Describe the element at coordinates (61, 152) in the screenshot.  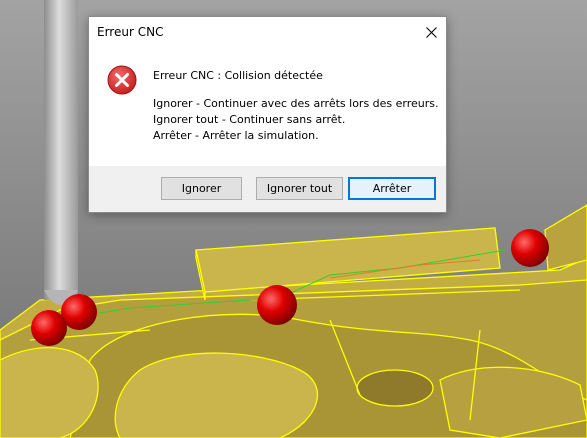
I see `cutting-tool` at that location.